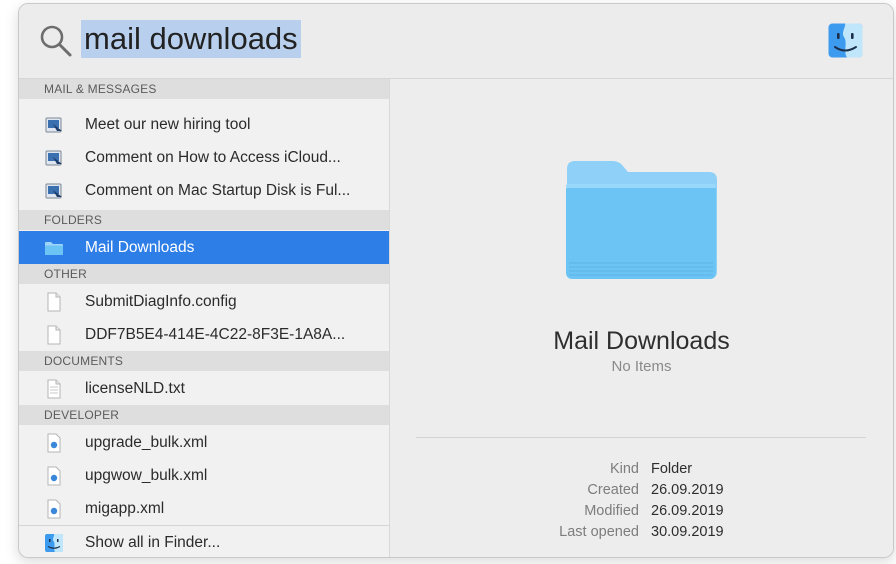  What do you see at coordinates (641, 437) in the screenshot?
I see `preview-divider` at bounding box center [641, 437].